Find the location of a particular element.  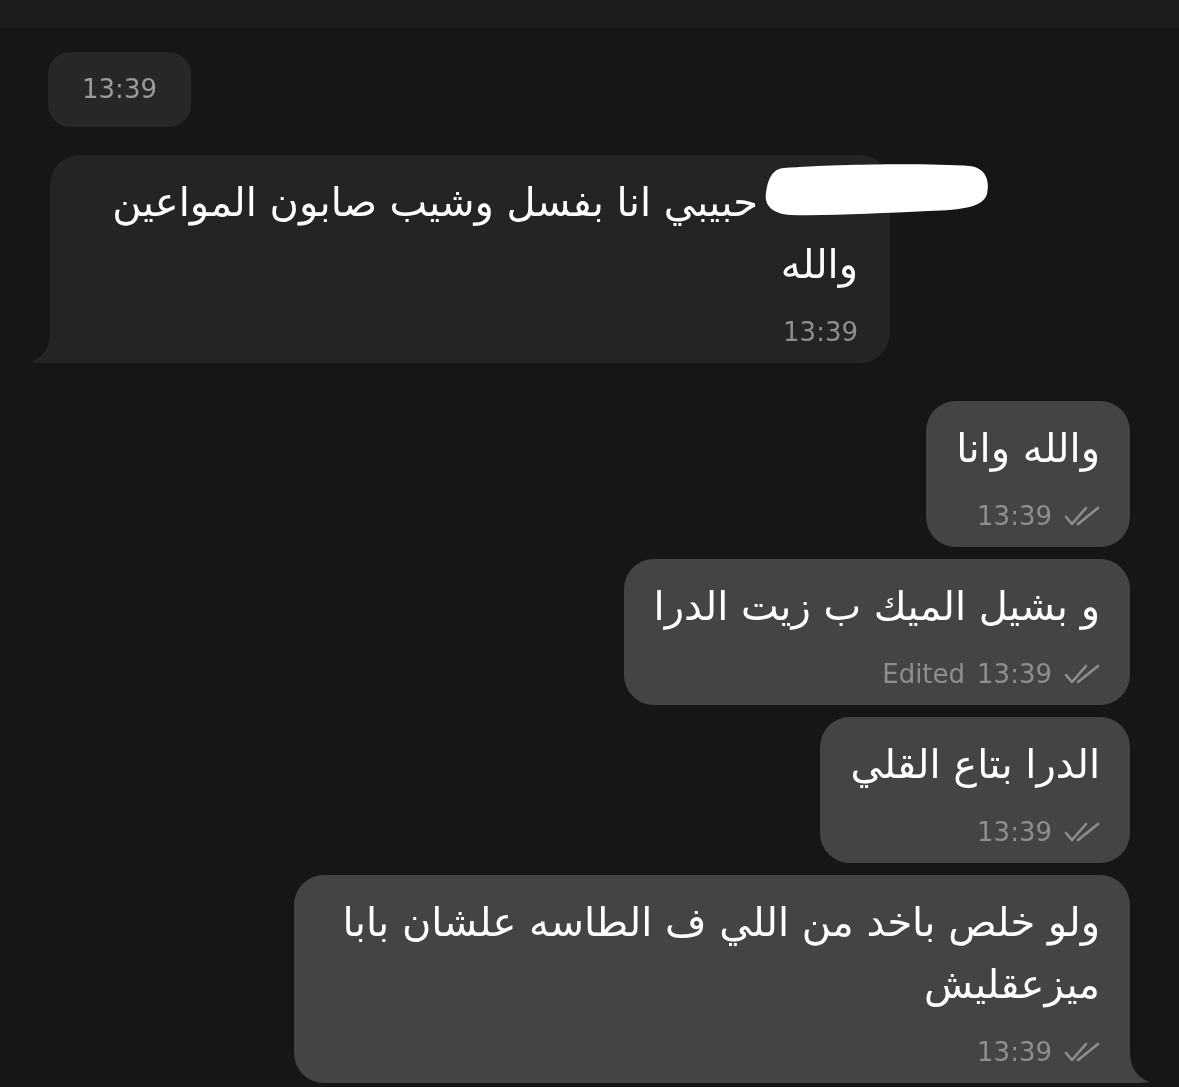

message-text: الدرا بتاع القلي is located at coordinates (975, 765).